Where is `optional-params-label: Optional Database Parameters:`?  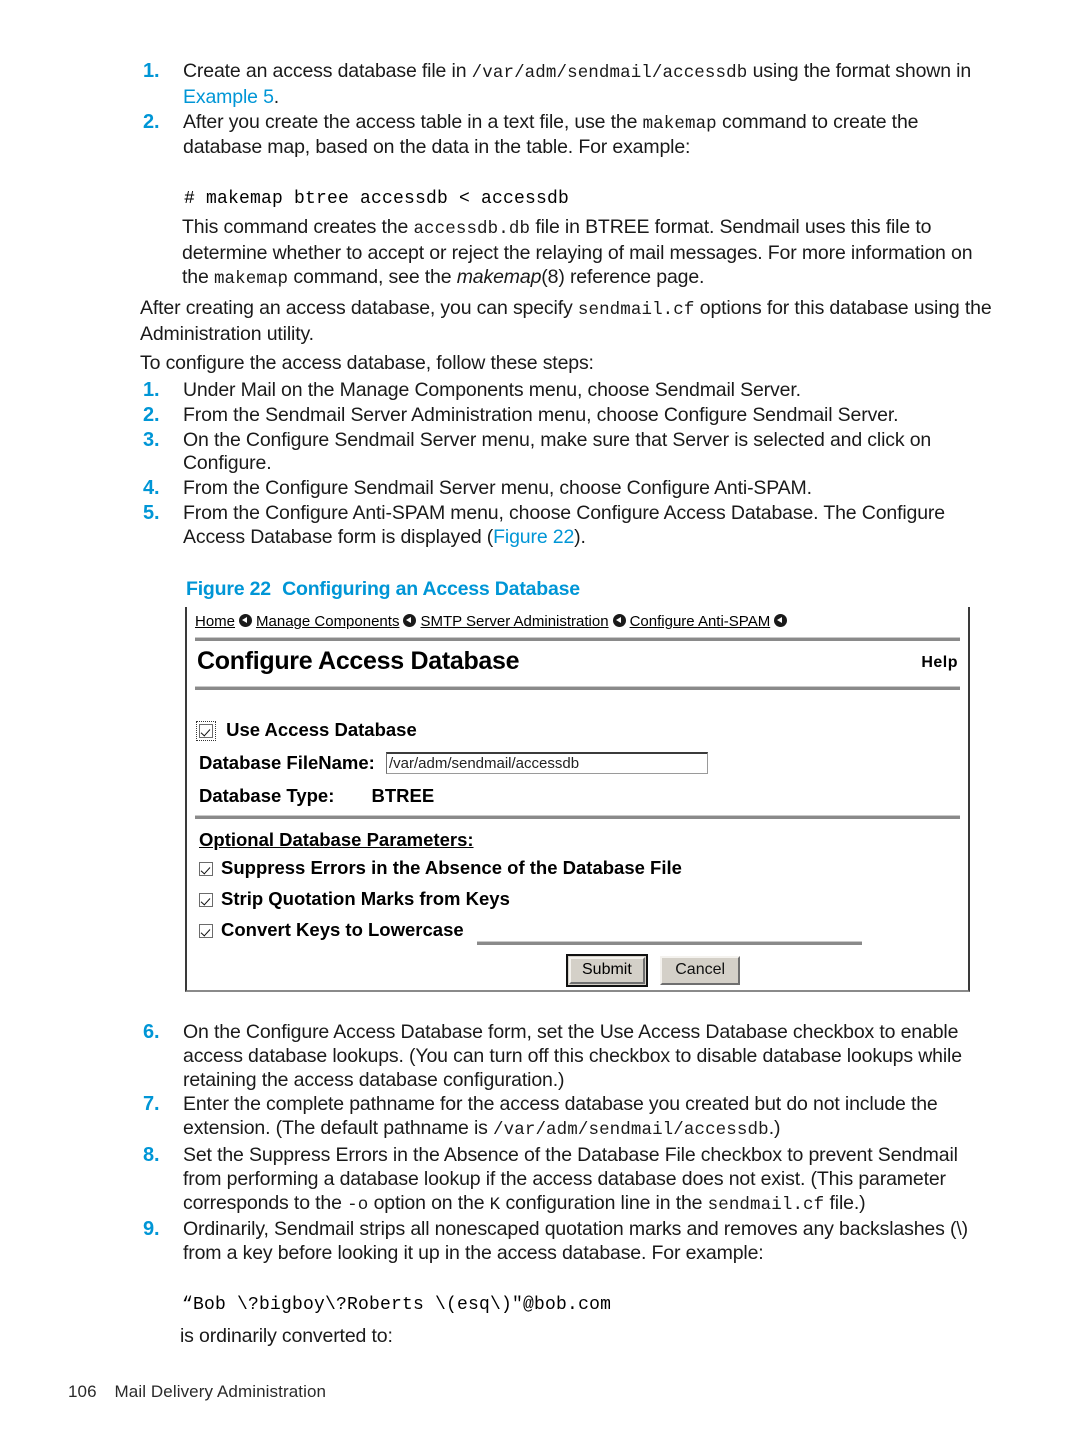
optional-params-label: Optional Database Parameters: is located at coordinates (336, 839).